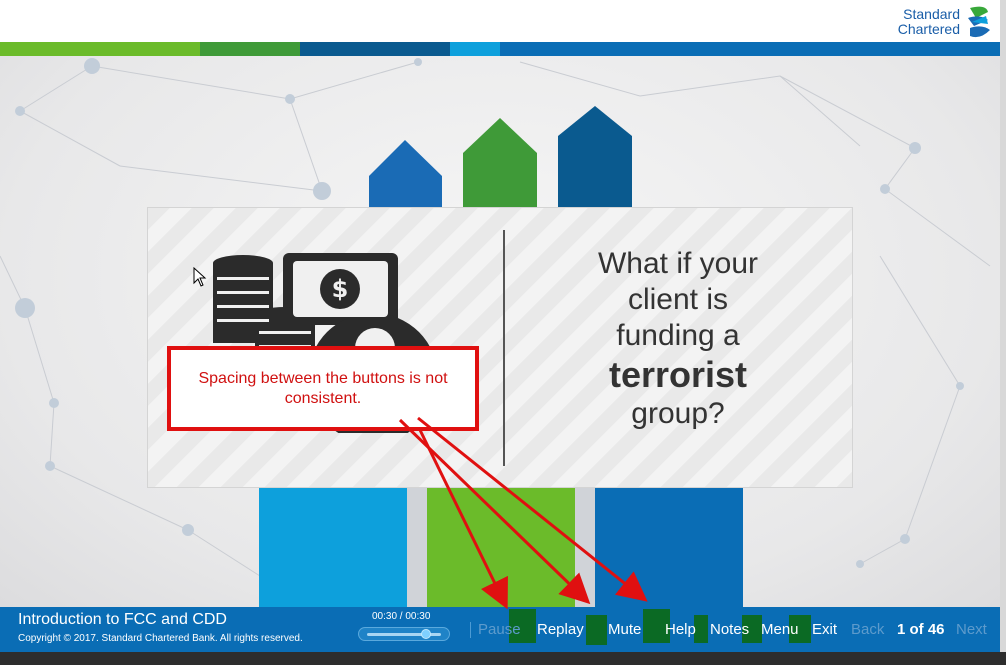 The width and height of the screenshot is (1006, 665). Describe the element at coordinates (500, 49) in the screenshot. I see `brand-stripe` at that location.